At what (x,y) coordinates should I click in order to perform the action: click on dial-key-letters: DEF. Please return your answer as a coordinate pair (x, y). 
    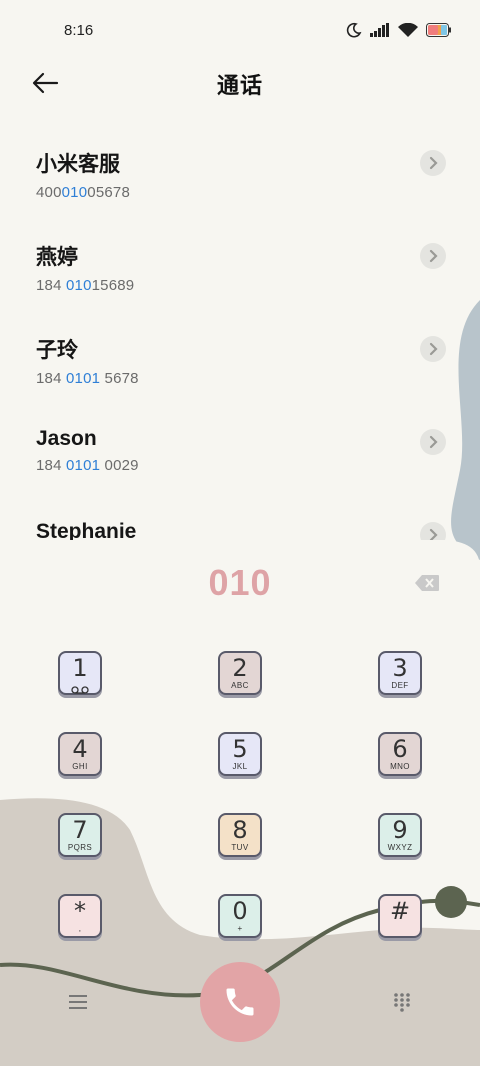
    Looking at the image, I should click on (400, 685).